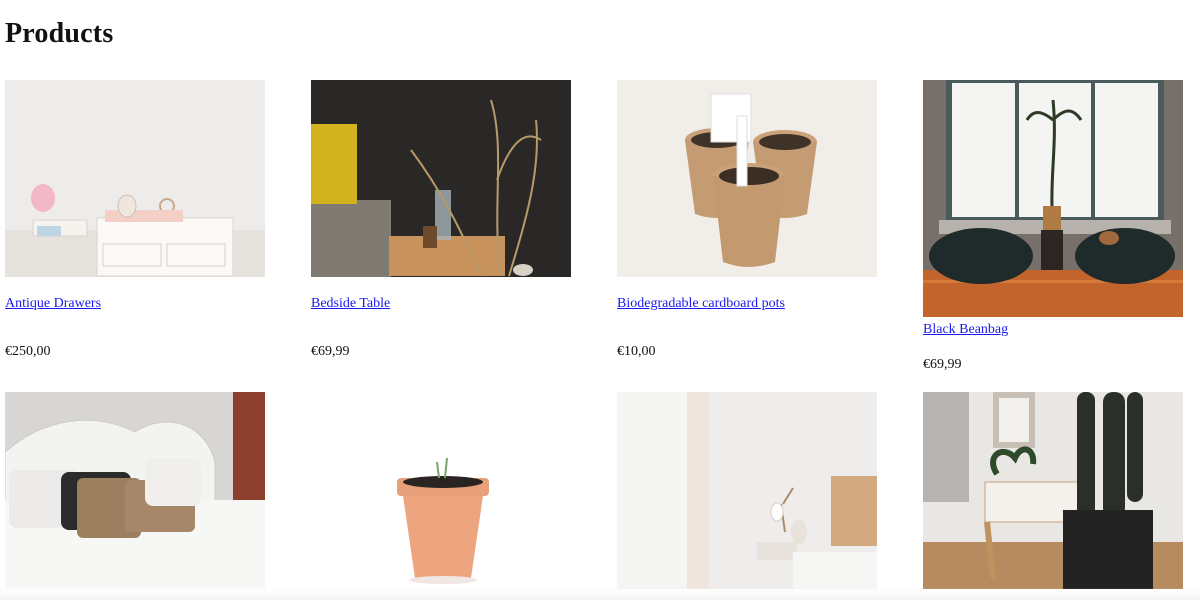 This screenshot has width=1200, height=600. What do you see at coordinates (135, 490) in the screenshot?
I see `product-image-bed-pillows` at bounding box center [135, 490].